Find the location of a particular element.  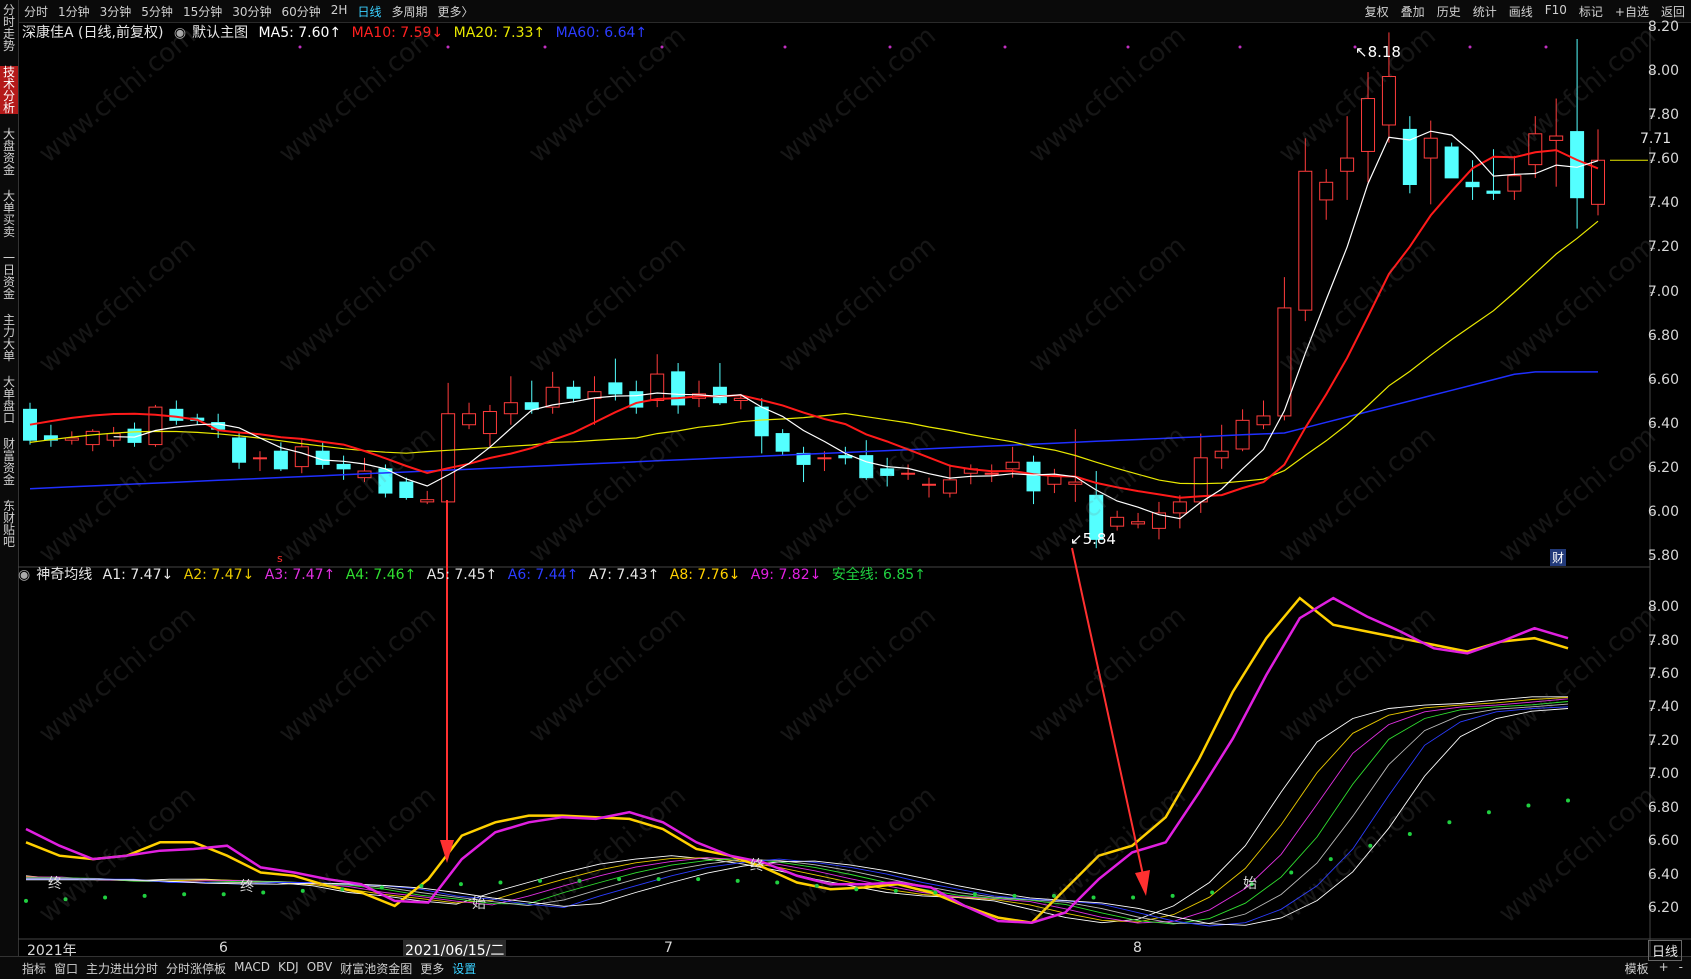

bottom-tab-1: 窗口 is located at coordinates (66, 968).